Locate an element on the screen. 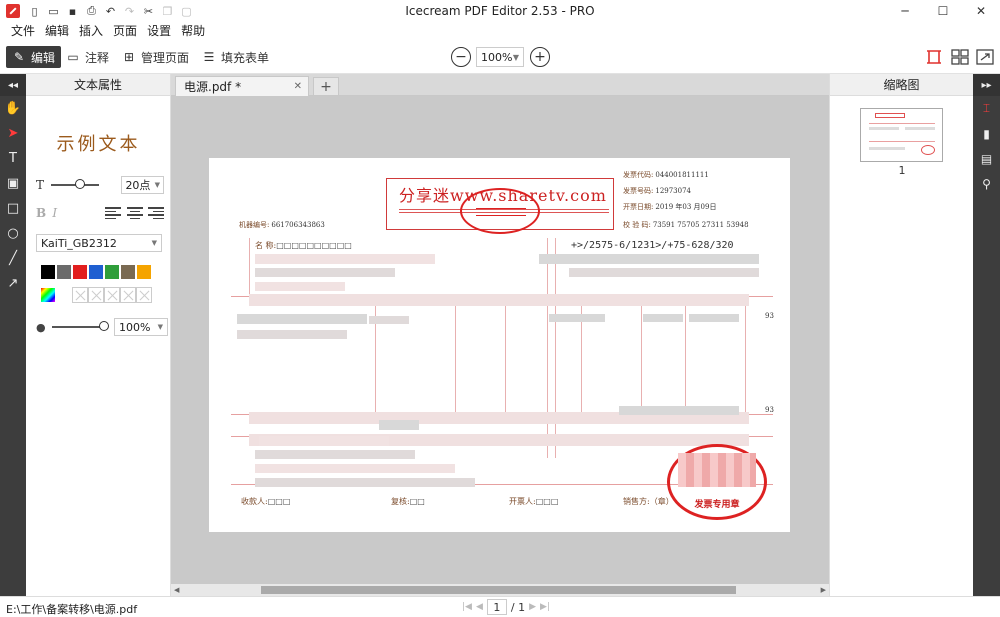 The height and width of the screenshot is (617, 1000). open-folder-icon: ▭ is located at coordinates (53, 11).